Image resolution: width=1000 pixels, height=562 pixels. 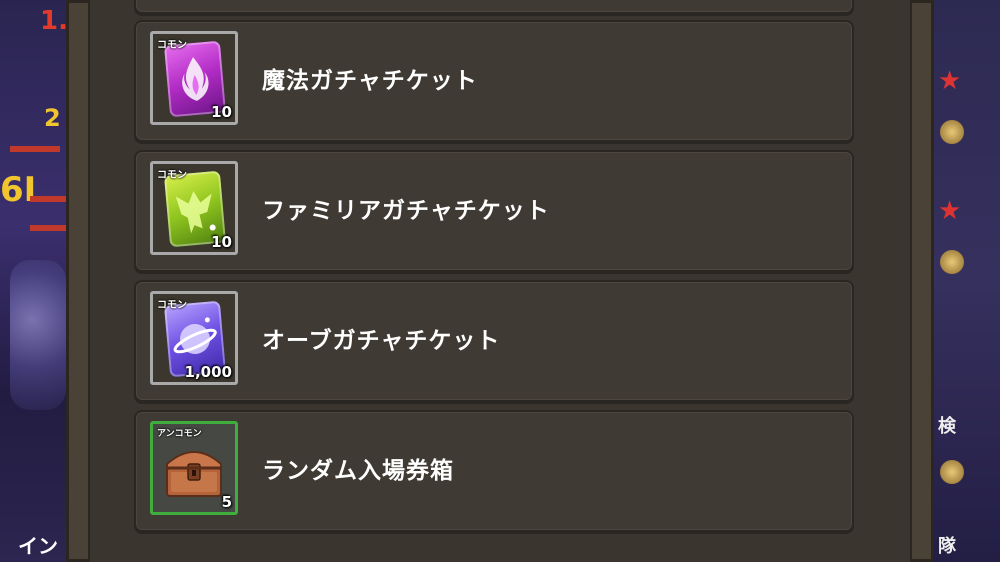 I want to click on background-number: 2, so click(x=52, y=118).